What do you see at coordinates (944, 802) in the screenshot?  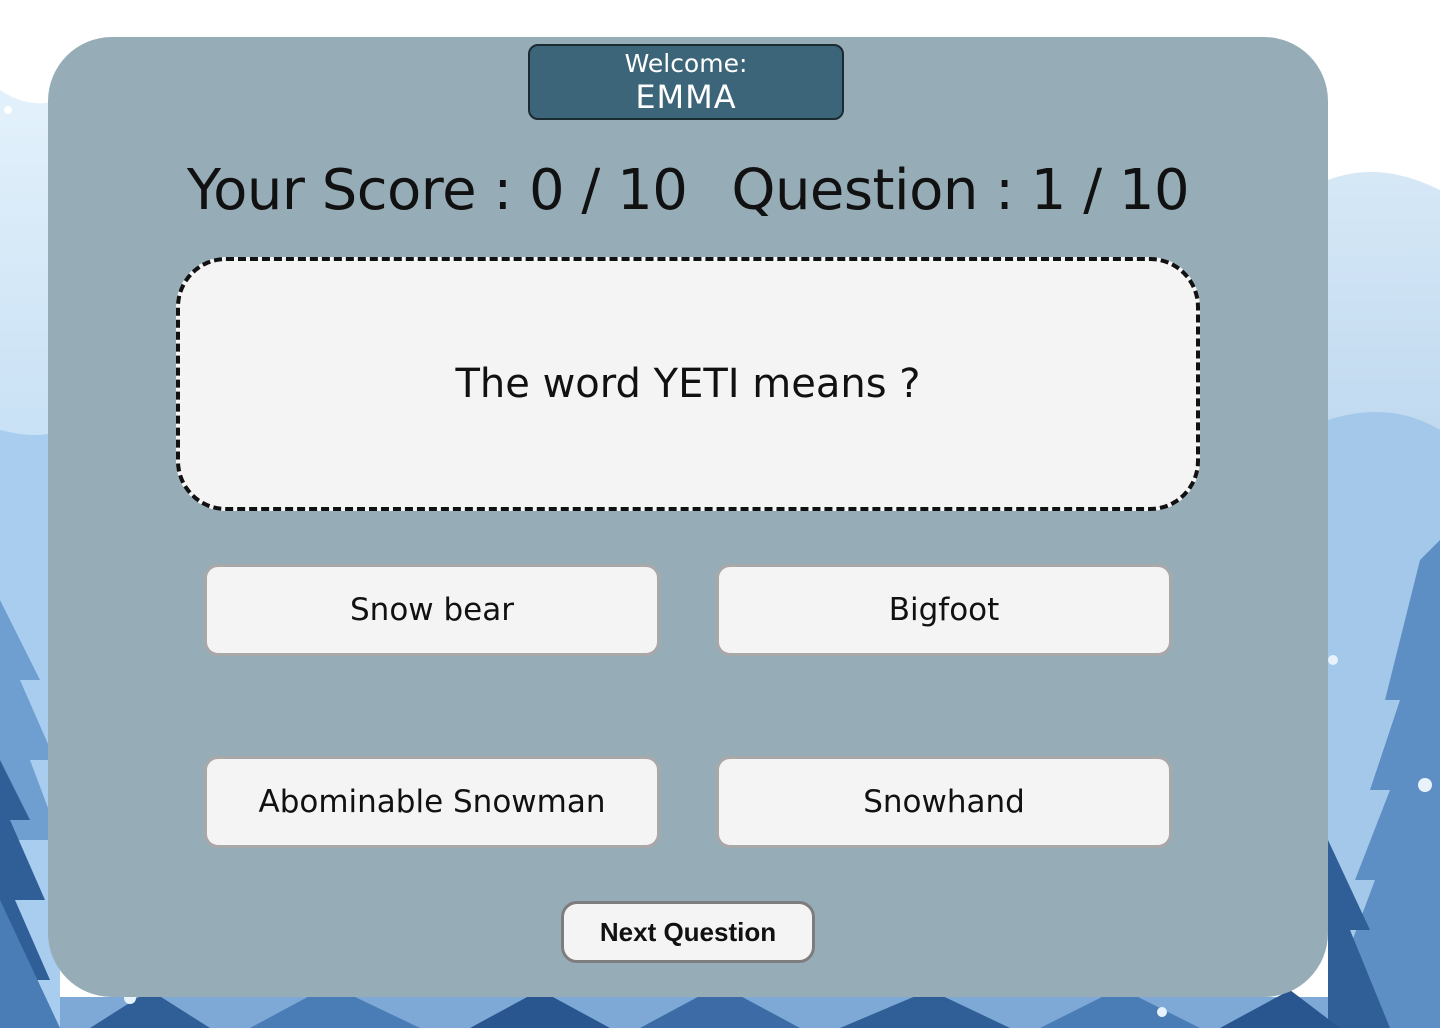 I see `answer-option-4: Snowhand` at bounding box center [944, 802].